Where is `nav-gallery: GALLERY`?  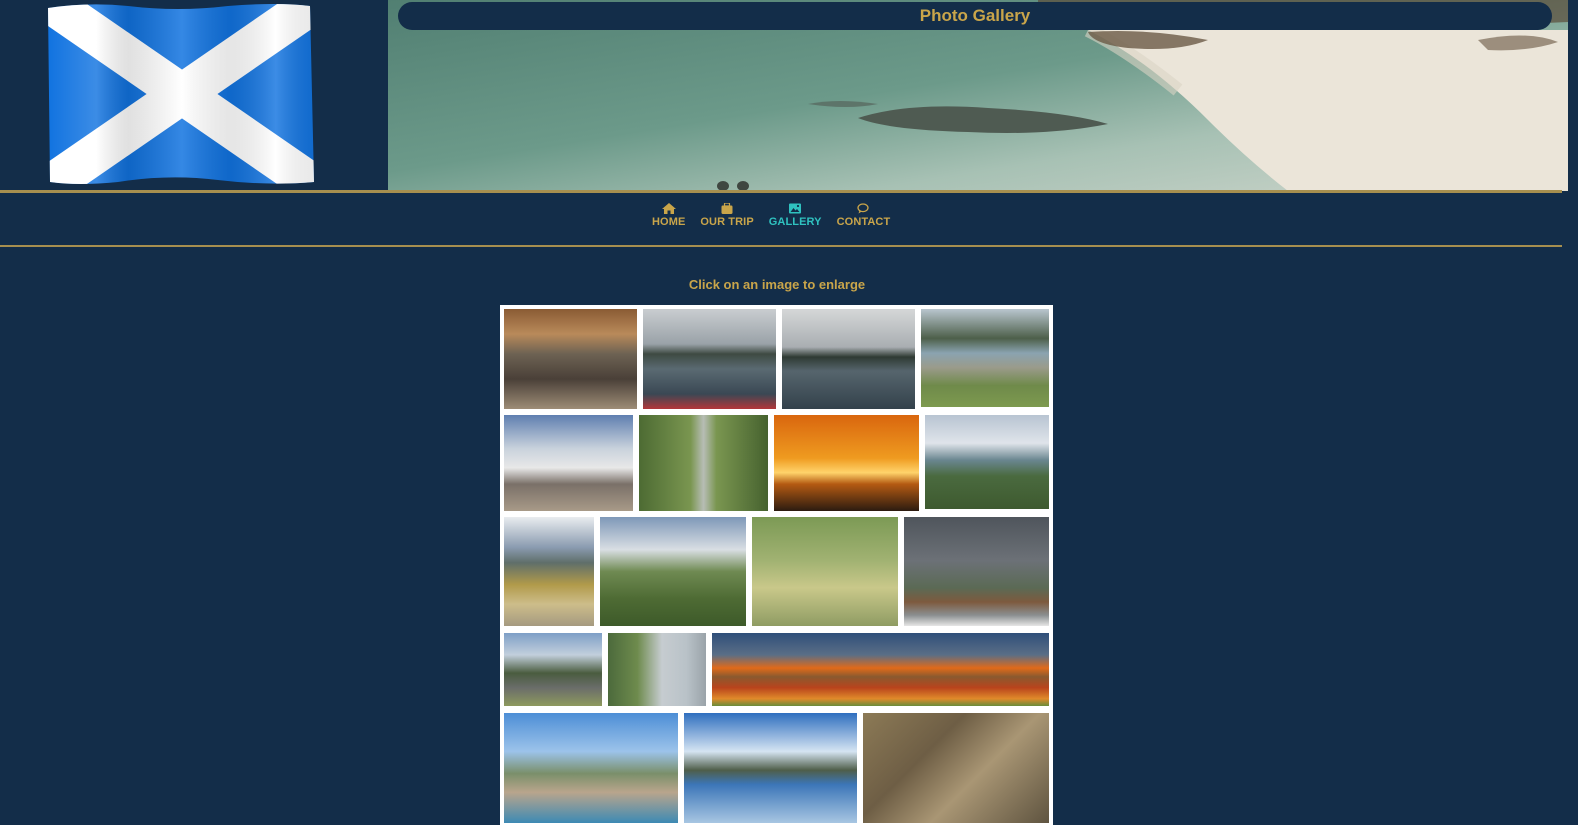
nav-gallery: GALLERY is located at coordinates (795, 217).